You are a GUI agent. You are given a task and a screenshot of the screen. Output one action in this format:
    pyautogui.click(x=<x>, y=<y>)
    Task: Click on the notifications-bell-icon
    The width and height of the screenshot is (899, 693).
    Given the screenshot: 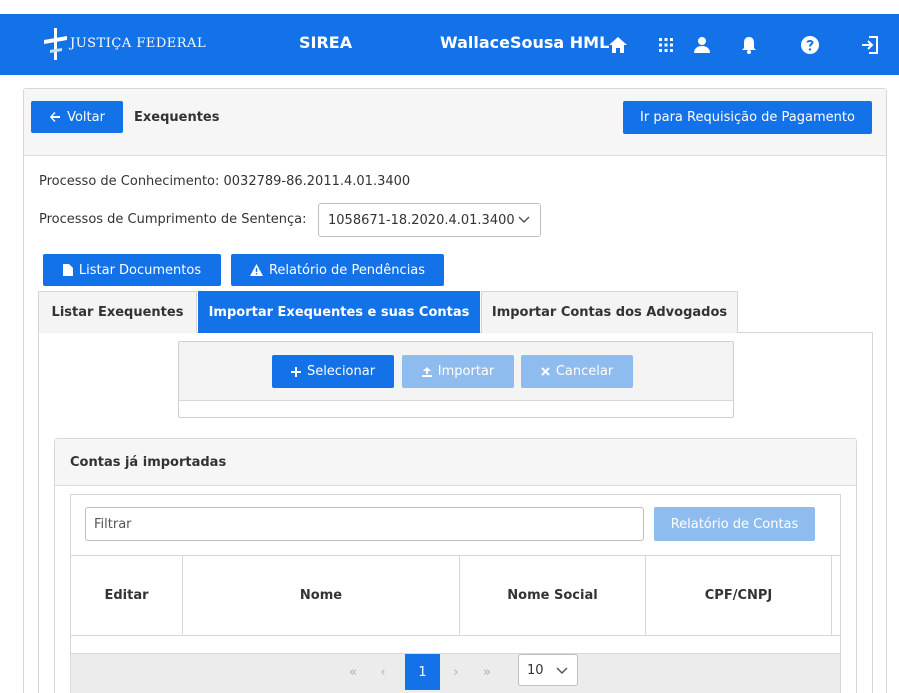 What is the action you would take?
    pyautogui.click(x=749, y=45)
    